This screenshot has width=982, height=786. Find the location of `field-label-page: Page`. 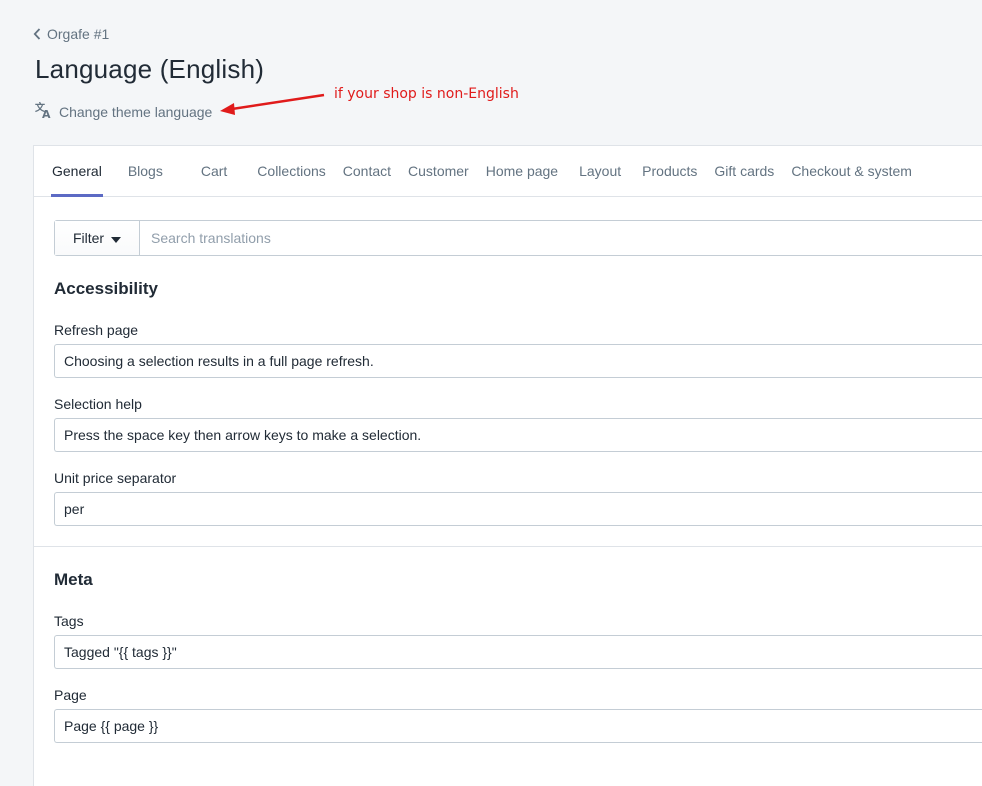

field-label-page: Page is located at coordinates (70, 695).